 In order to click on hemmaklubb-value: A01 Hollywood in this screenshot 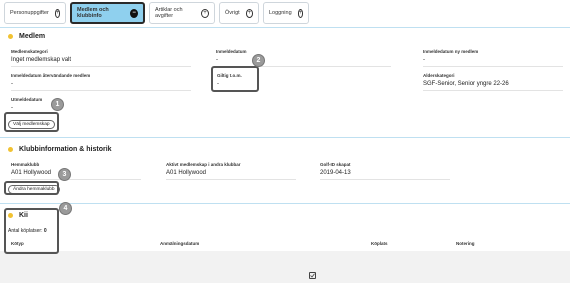, I will do `click(31, 173)`.